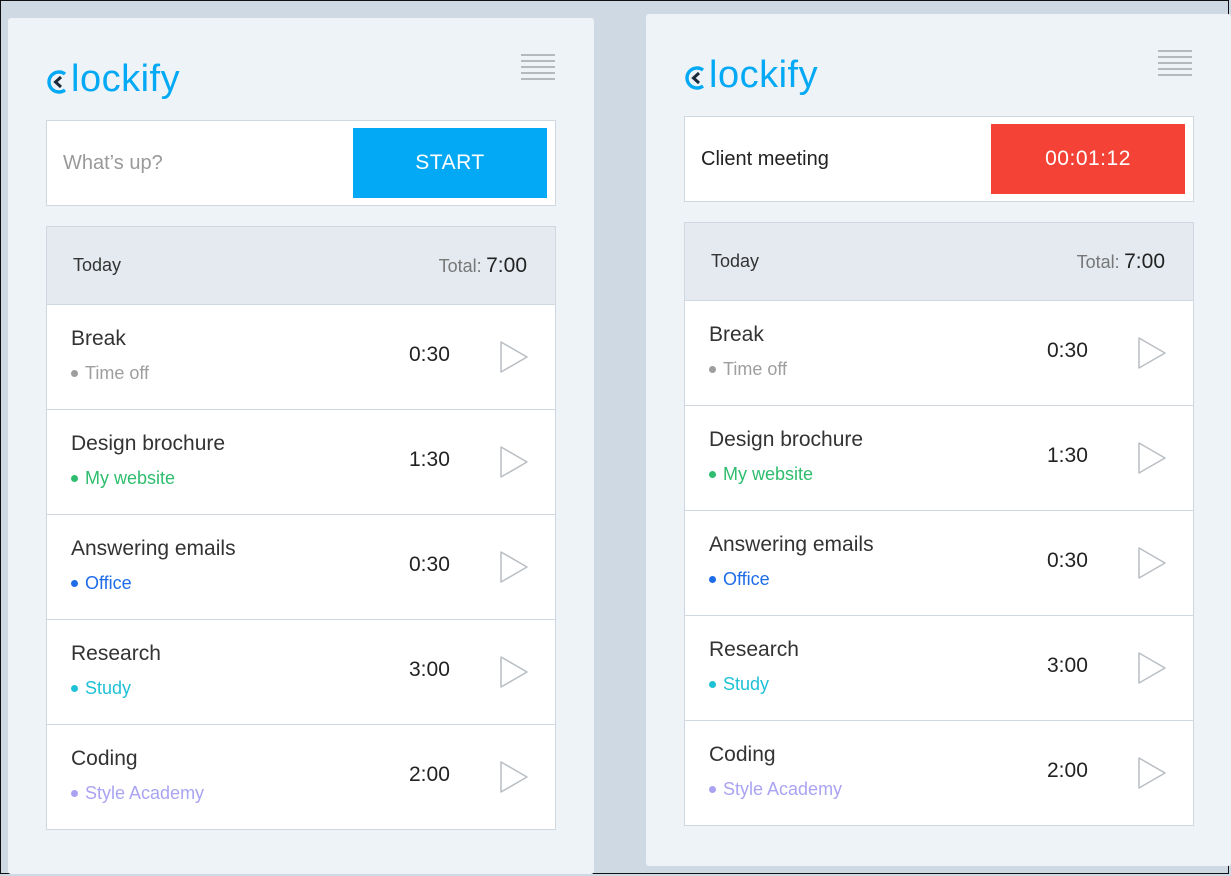 This screenshot has height=876, width=1231. What do you see at coordinates (1088, 159) in the screenshot?
I see `stop-timer-button: 00:01:12` at bounding box center [1088, 159].